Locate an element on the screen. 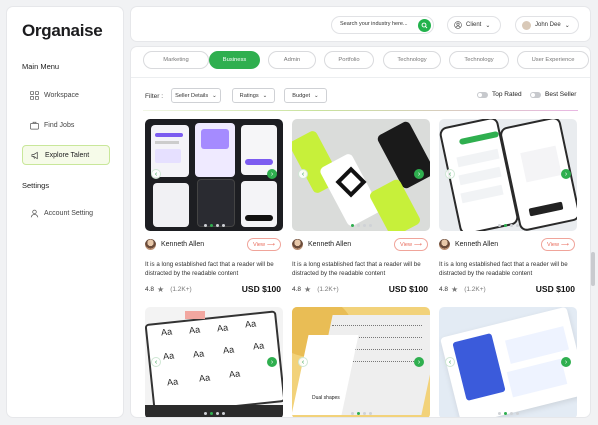  scrollbar is located at coordinates (593, 269).